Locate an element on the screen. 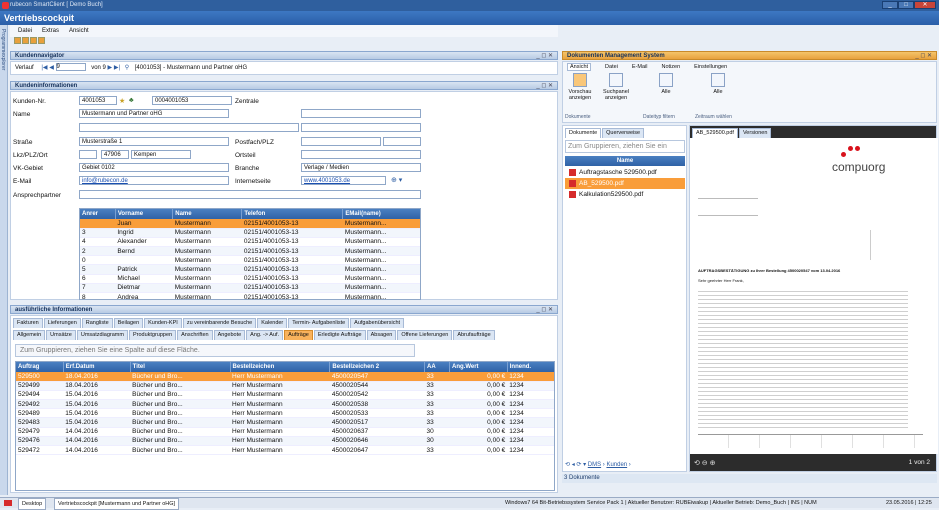 This screenshot has width=939, height=510. page-input: 9 is located at coordinates (70, 67).